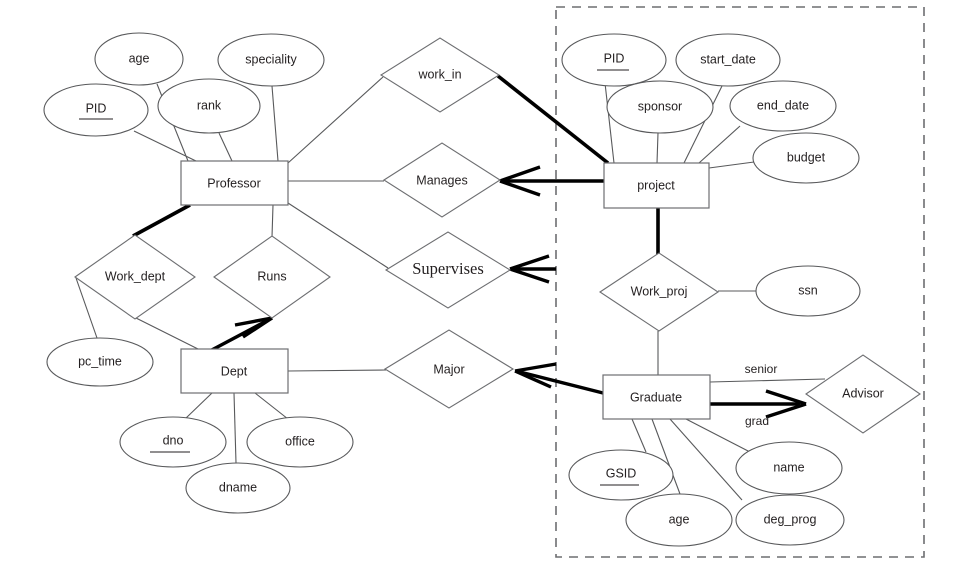 This screenshot has height=571, width=956. I want to click on edge-project-sponsor, so click(657, 148).